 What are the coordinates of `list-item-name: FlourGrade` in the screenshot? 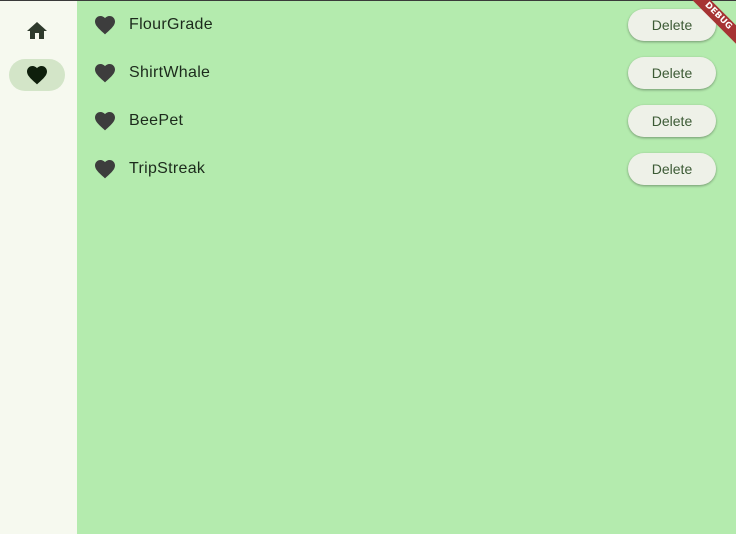 It's located at (171, 24).